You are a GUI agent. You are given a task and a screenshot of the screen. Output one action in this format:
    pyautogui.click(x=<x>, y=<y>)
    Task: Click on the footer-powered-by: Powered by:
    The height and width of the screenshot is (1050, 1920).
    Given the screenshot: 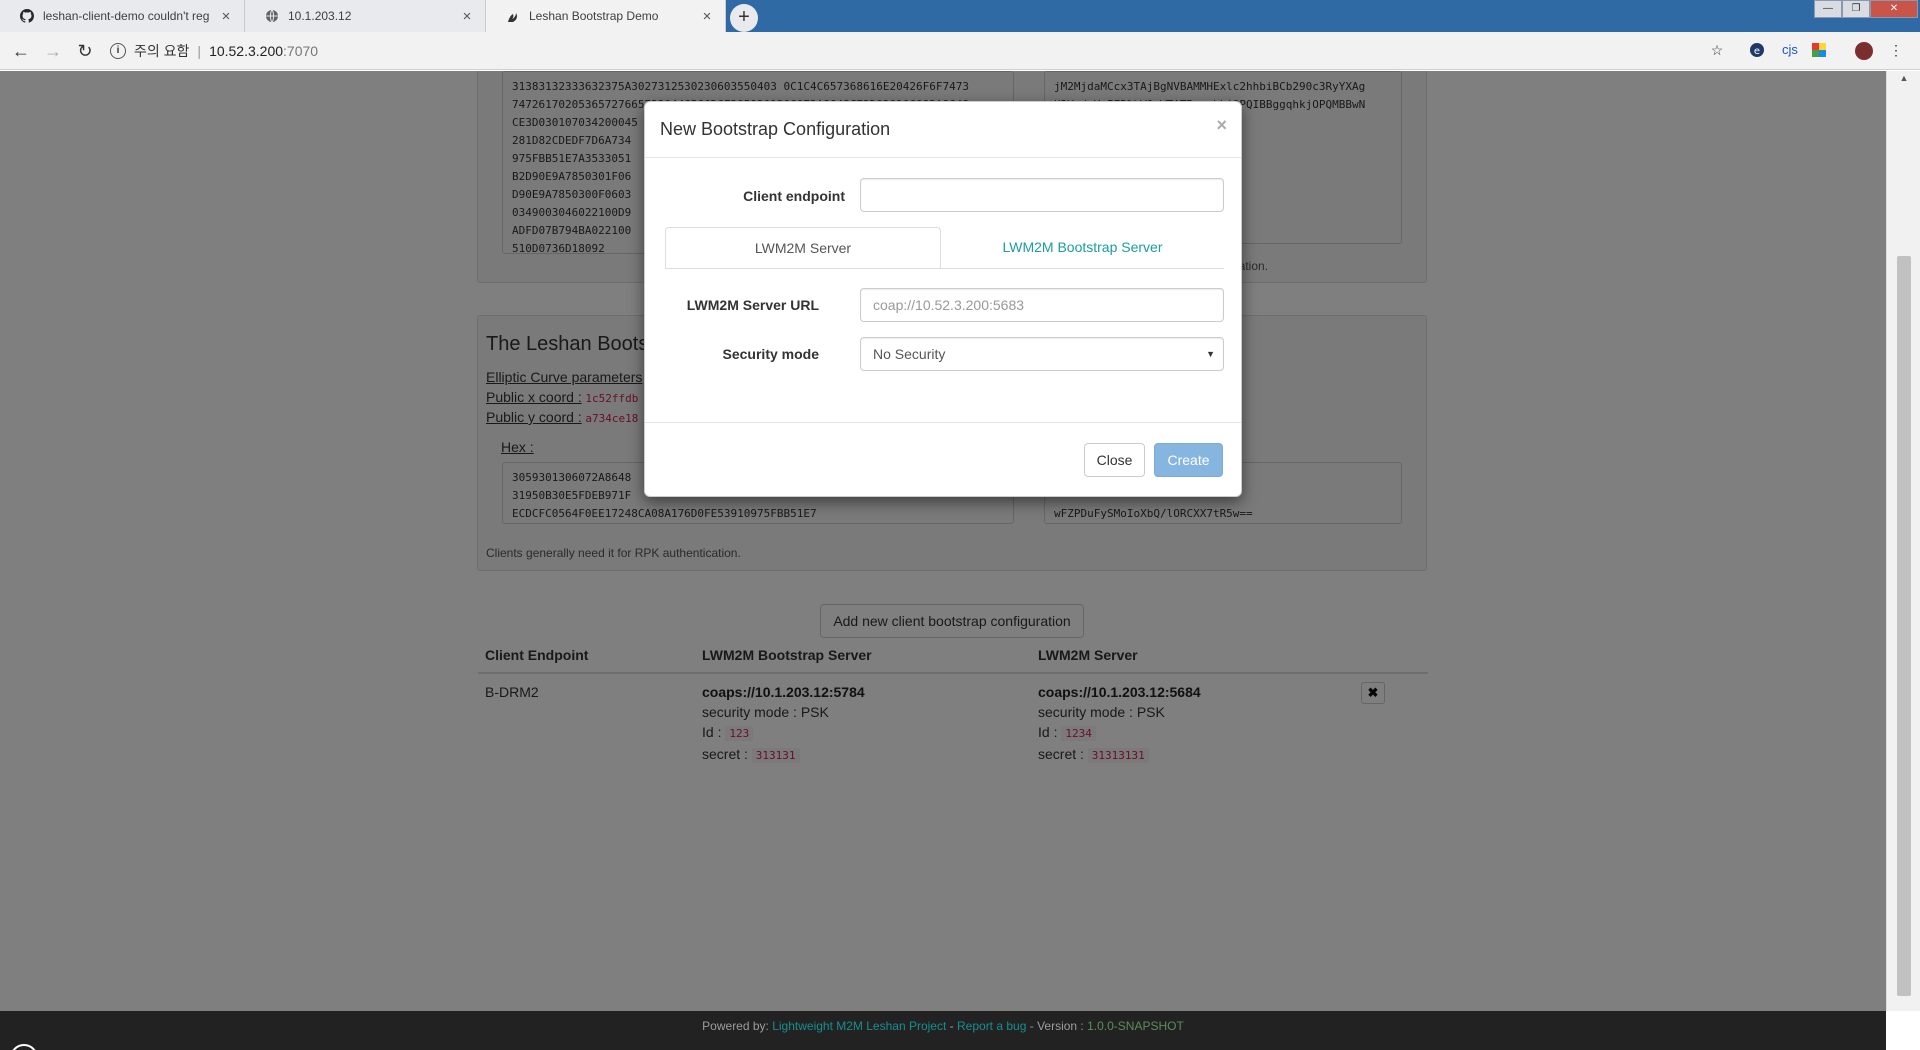 What is the action you would take?
    pyautogui.click(x=735, y=1026)
    